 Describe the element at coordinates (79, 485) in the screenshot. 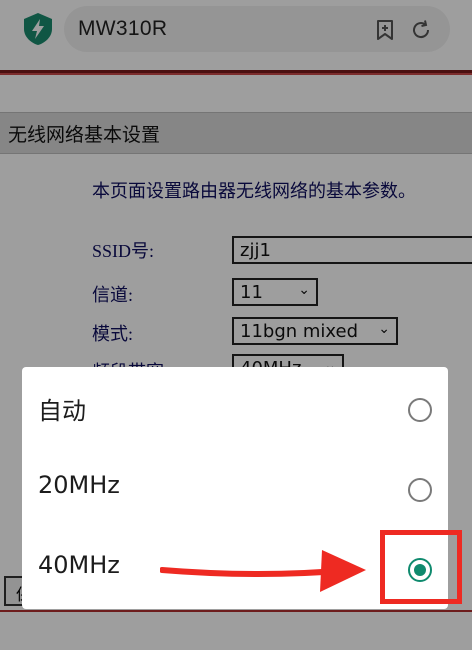

I see `option-label: 20MHz` at that location.